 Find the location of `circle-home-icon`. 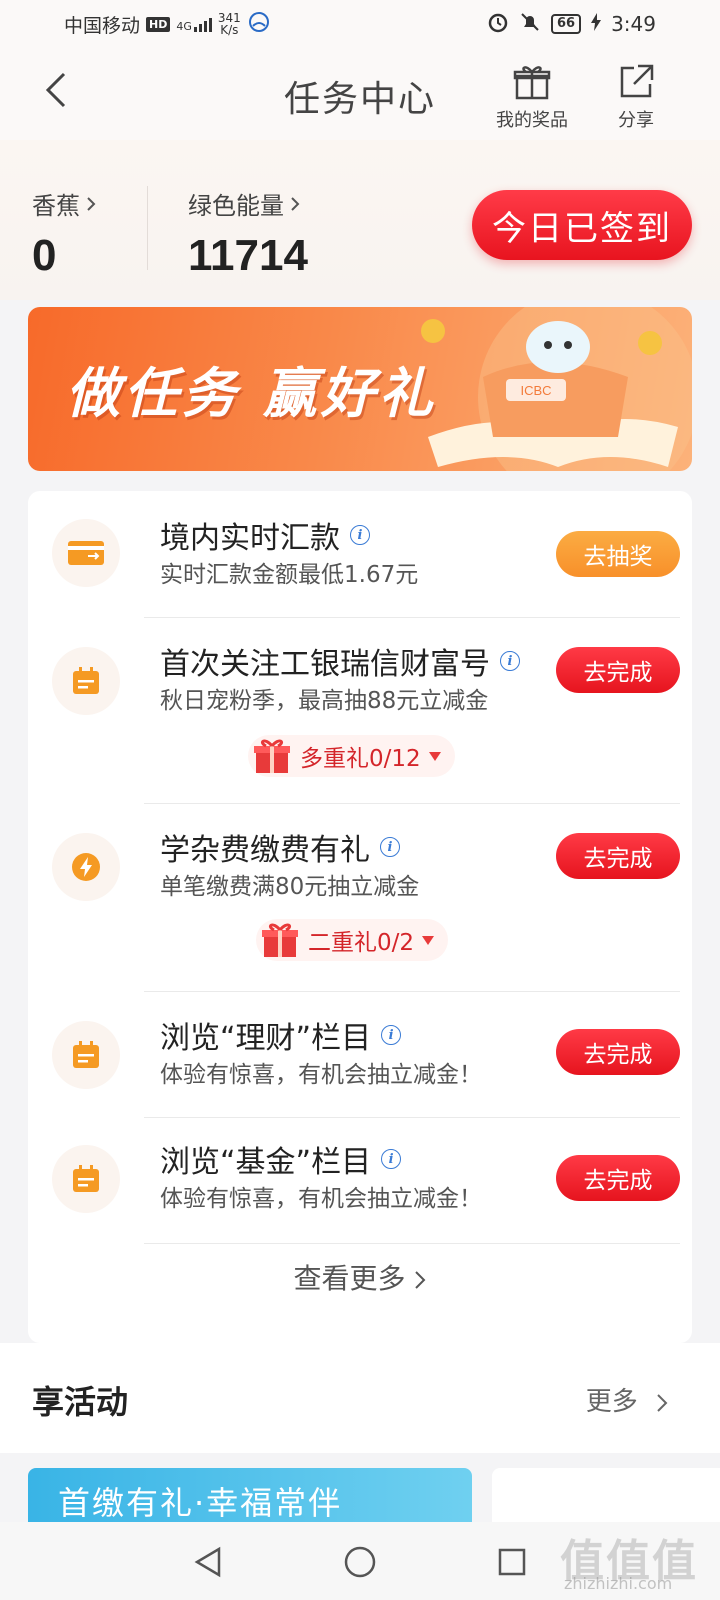

circle-home-icon is located at coordinates (360, 1562).